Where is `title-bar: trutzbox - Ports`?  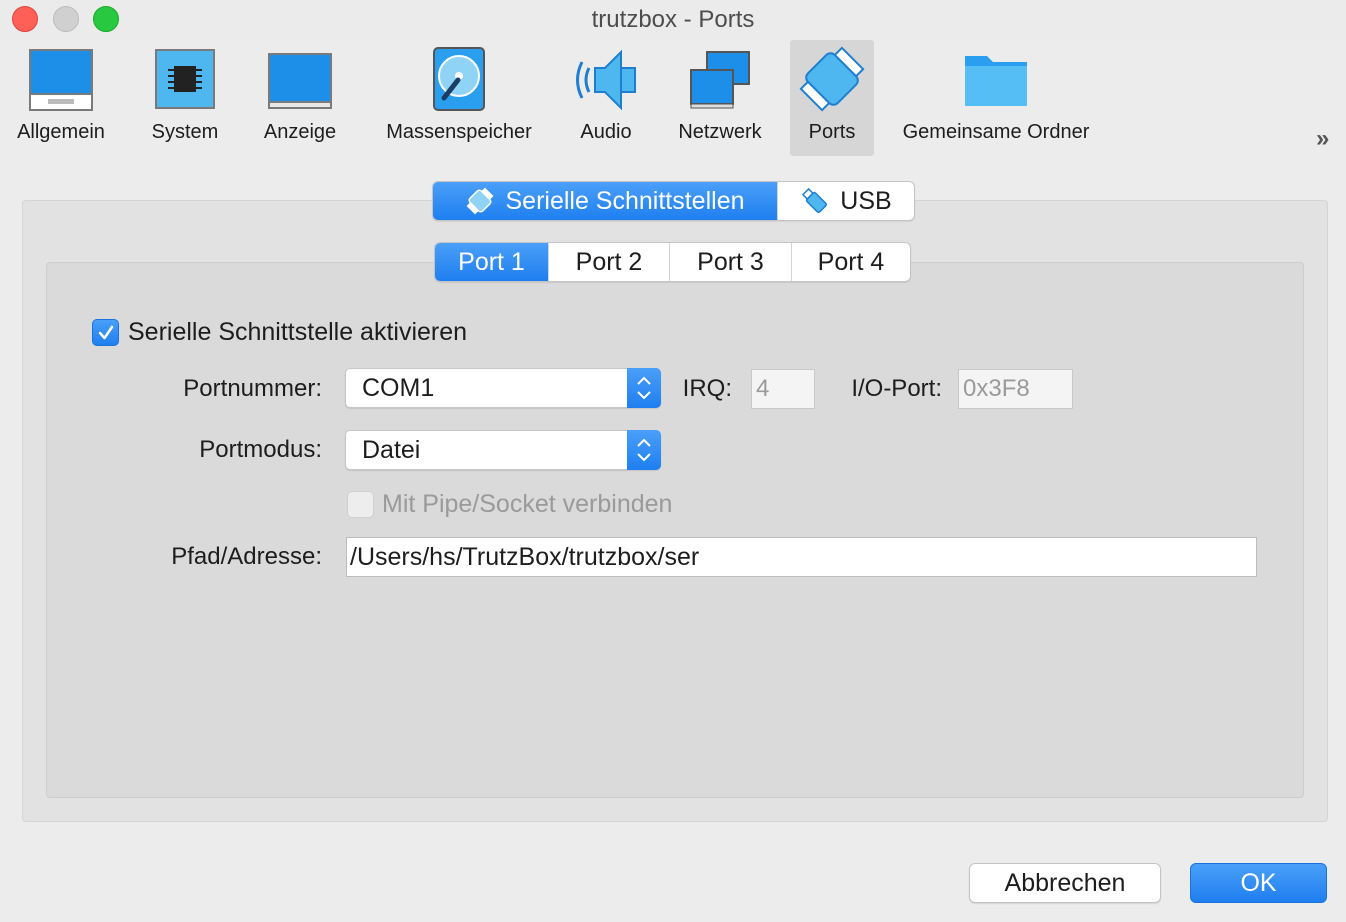 title-bar: trutzbox - Ports is located at coordinates (673, 20).